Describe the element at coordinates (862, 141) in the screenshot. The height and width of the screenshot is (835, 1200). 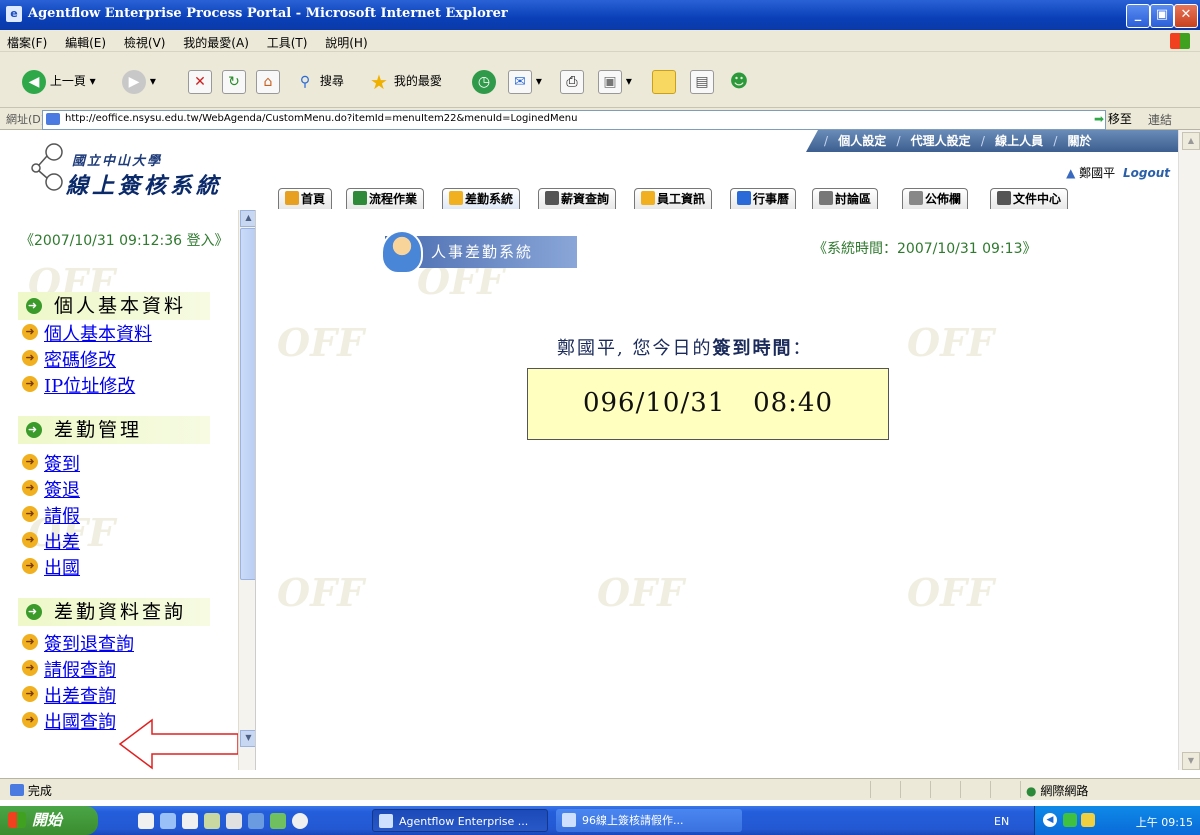
I see `topnav-personal-settings: 個人設定` at that location.